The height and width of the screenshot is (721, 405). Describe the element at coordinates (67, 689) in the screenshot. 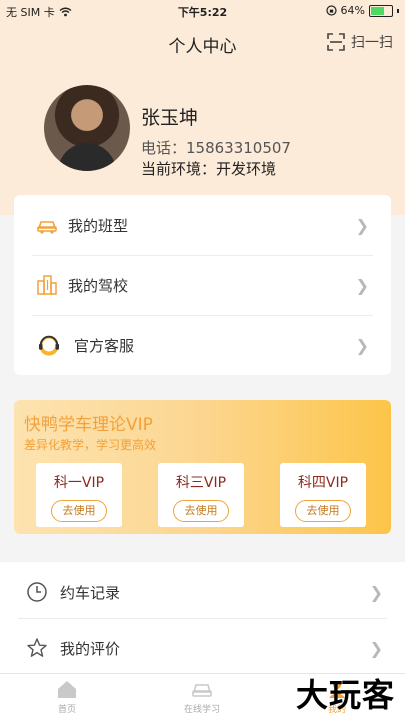

I see `home-icon` at that location.